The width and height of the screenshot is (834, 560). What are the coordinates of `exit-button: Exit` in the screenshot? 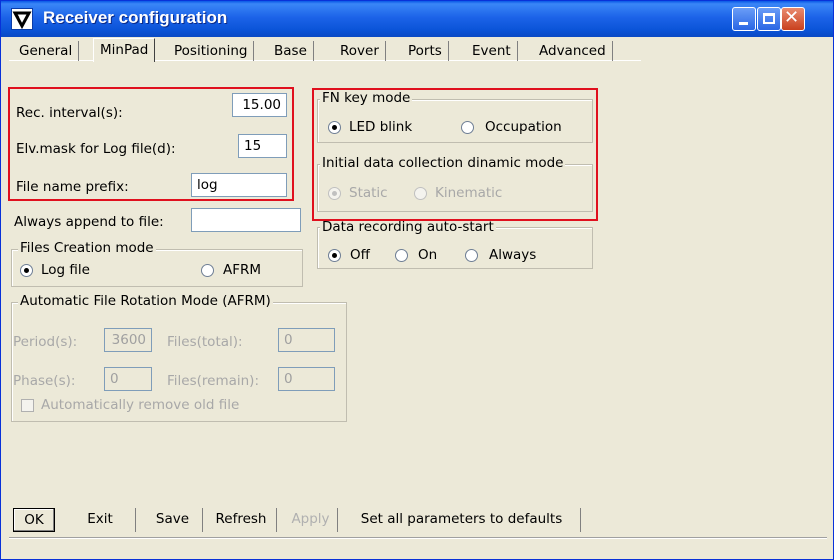 It's located at (100, 520).